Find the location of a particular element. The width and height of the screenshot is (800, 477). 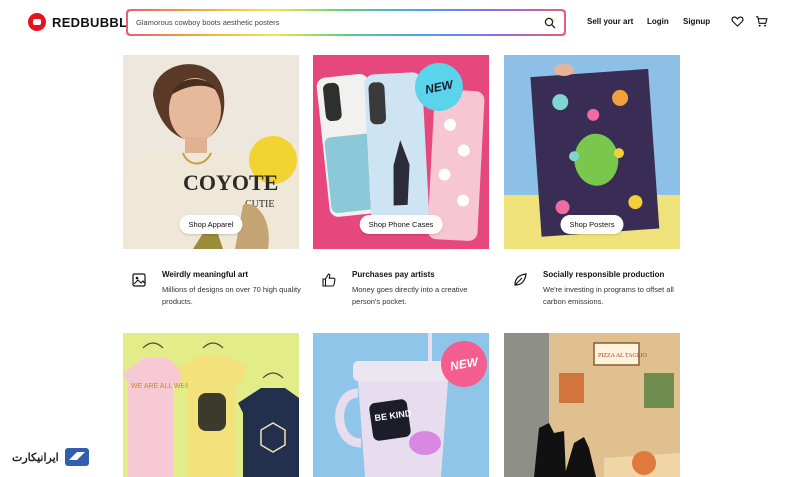

redbubble-logo: REDBUBBLE is located at coordinates (82, 22).